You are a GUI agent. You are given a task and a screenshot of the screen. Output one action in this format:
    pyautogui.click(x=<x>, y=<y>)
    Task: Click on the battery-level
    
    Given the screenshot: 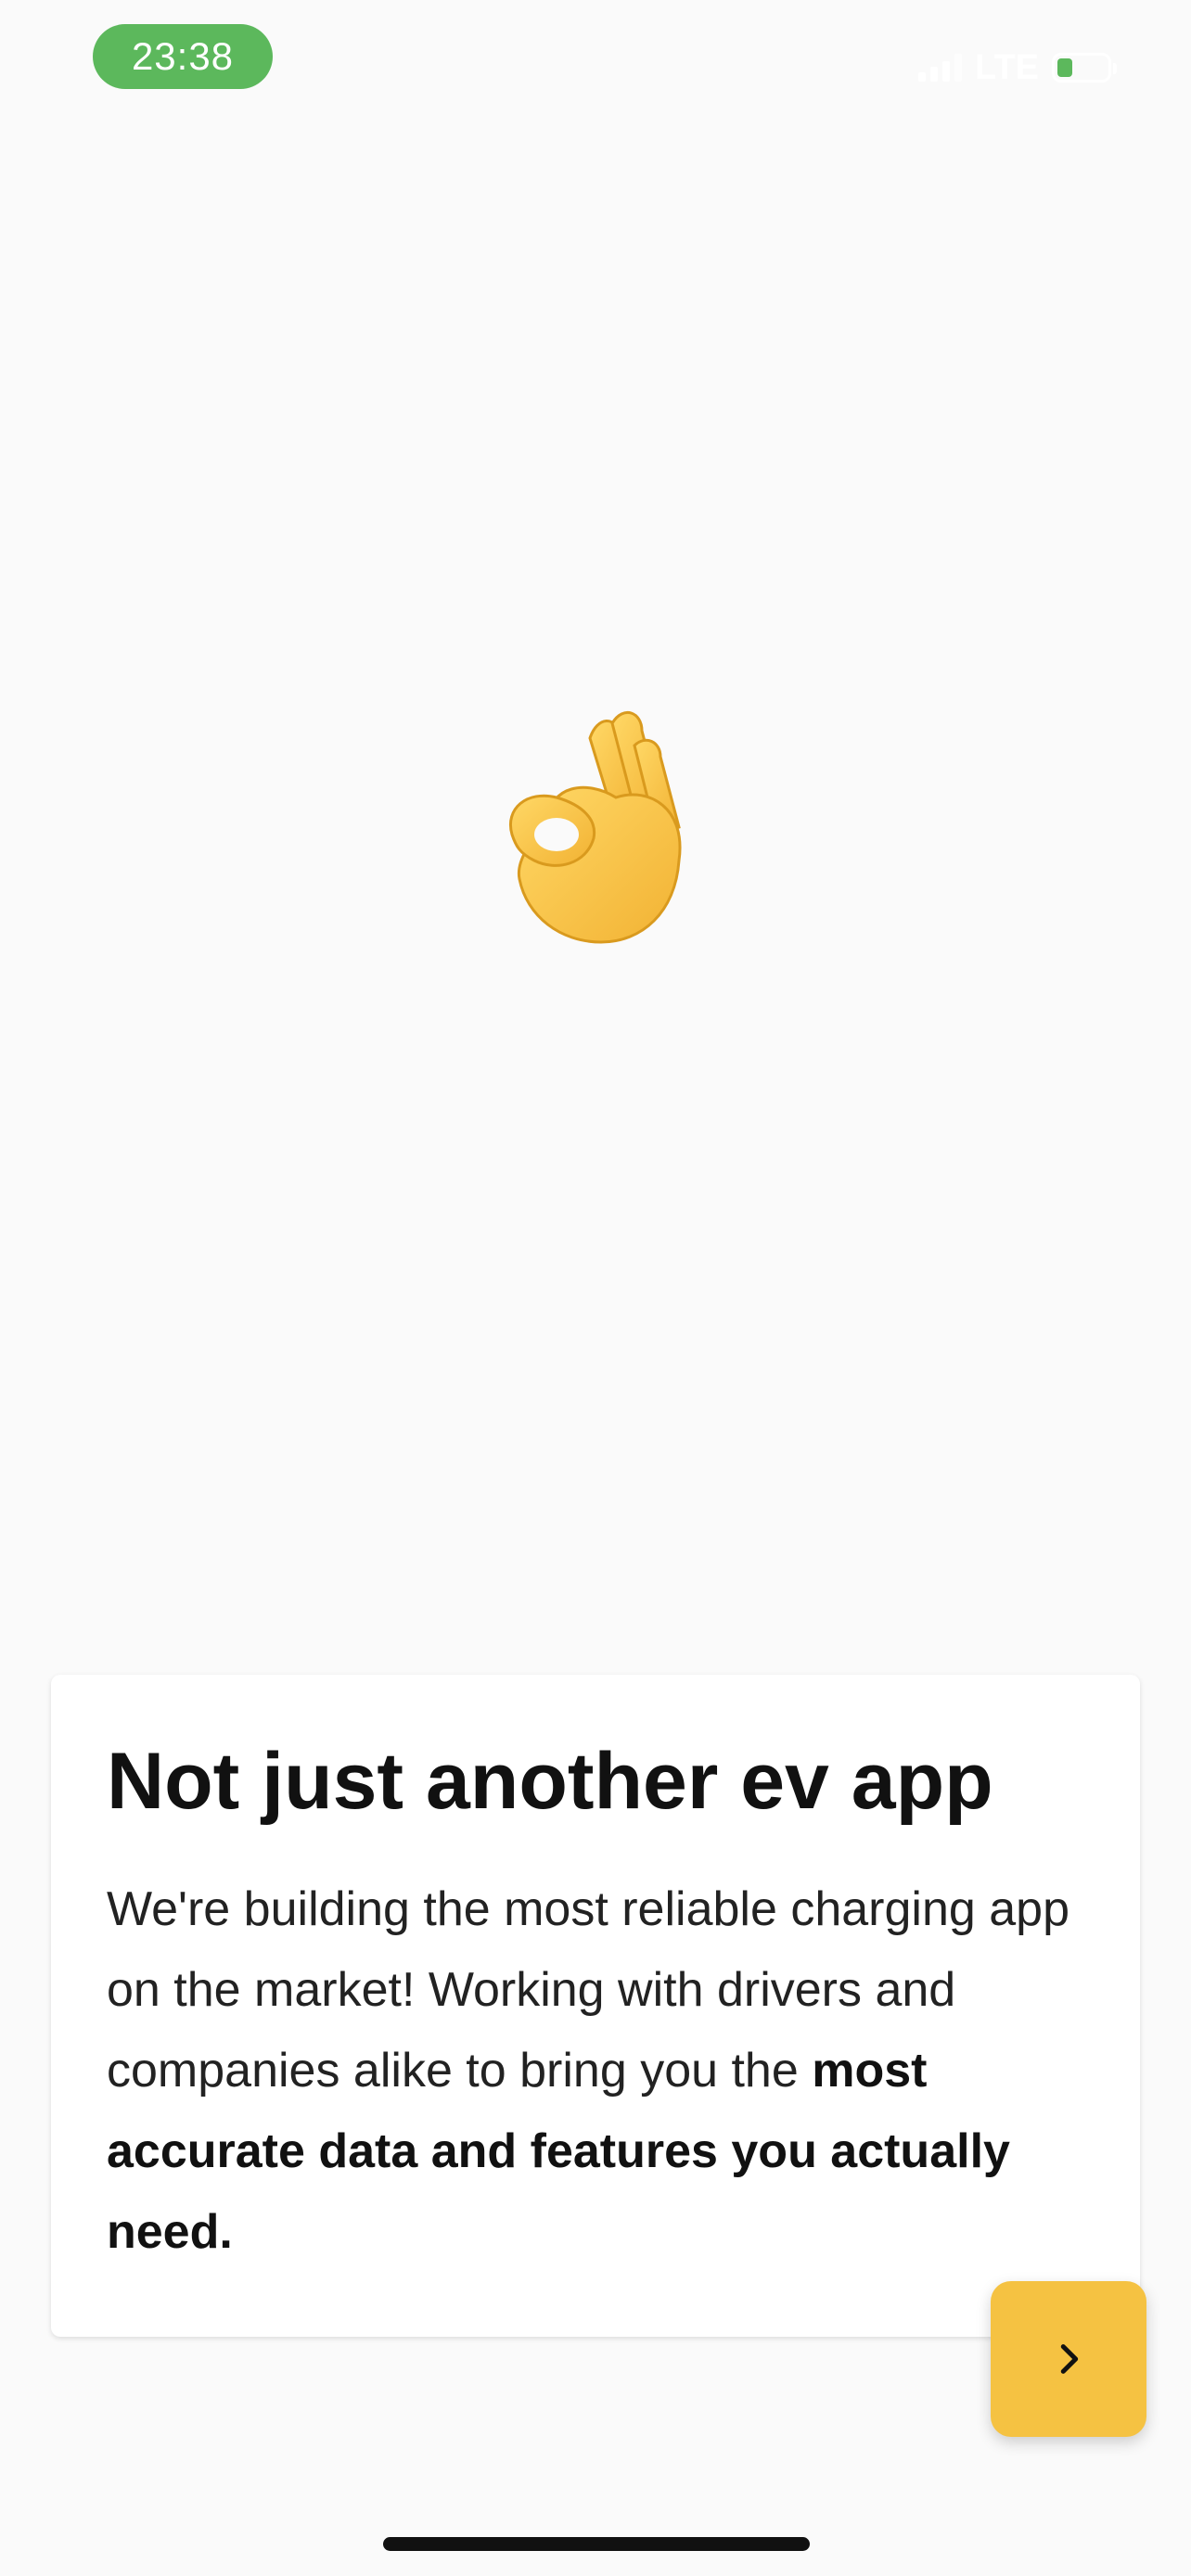 What is the action you would take?
    pyautogui.click(x=1064, y=67)
    